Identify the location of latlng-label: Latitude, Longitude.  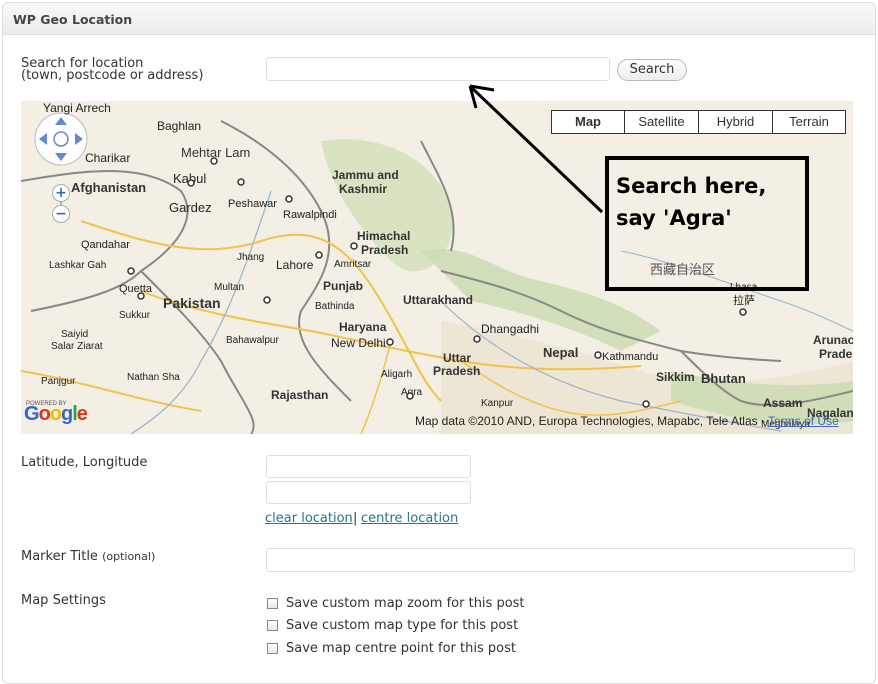
(84, 462).